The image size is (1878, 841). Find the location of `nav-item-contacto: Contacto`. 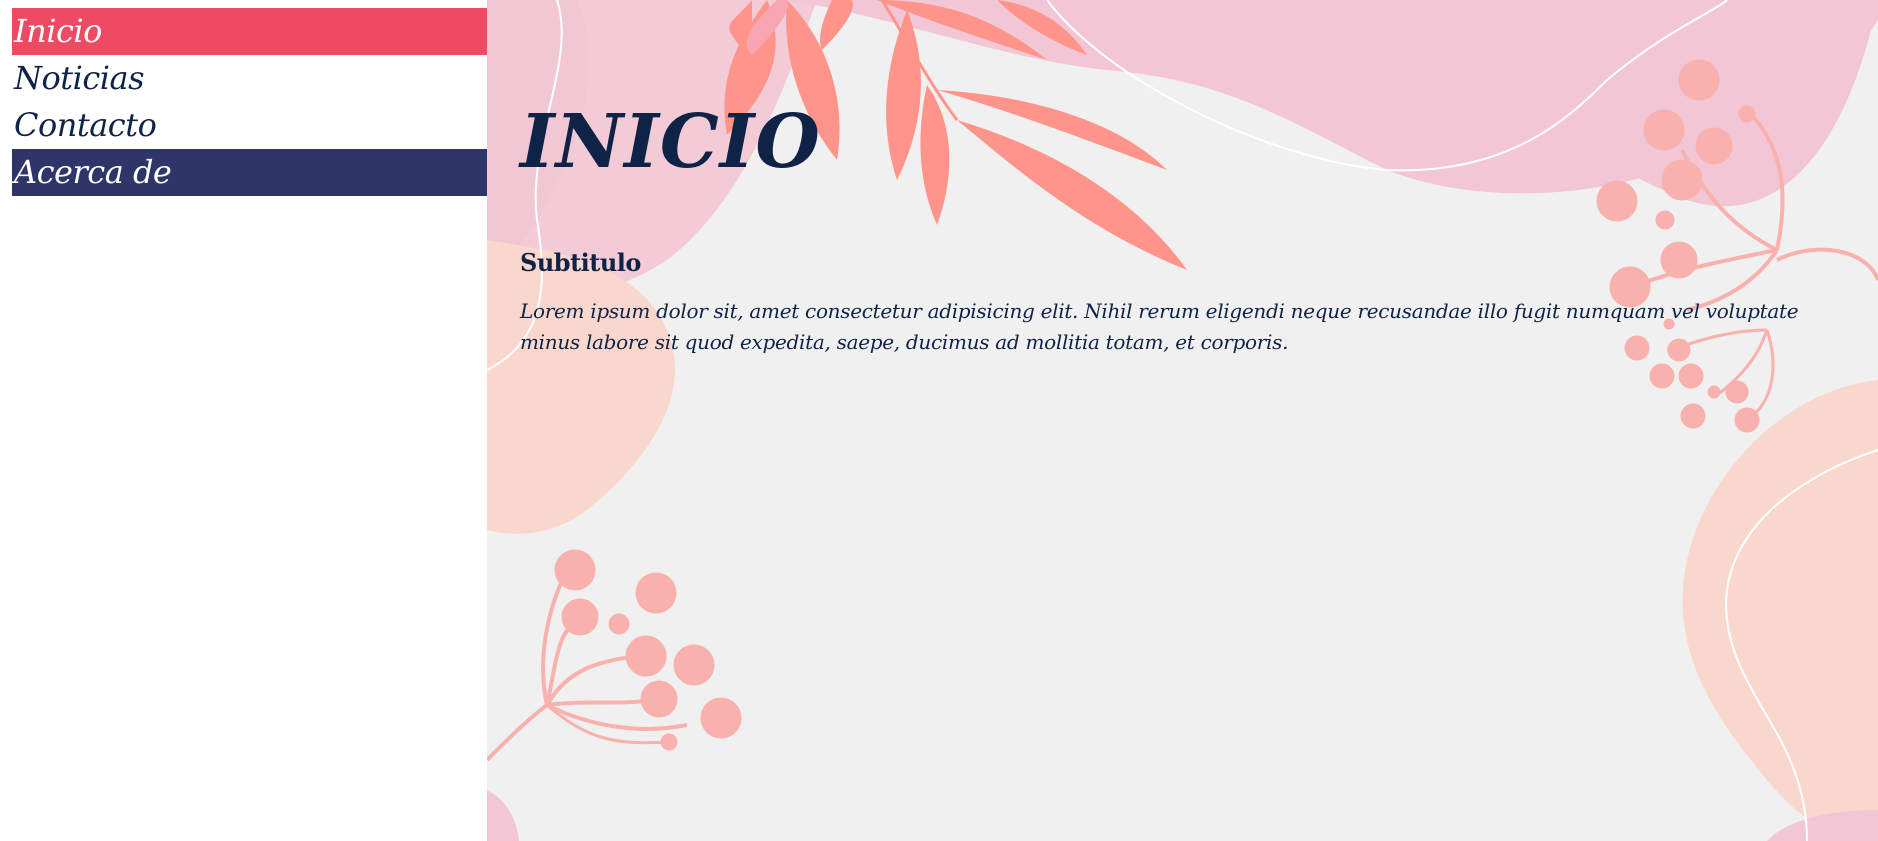

nav-item-contacto: Contacto is located at coordinates (249, 125).